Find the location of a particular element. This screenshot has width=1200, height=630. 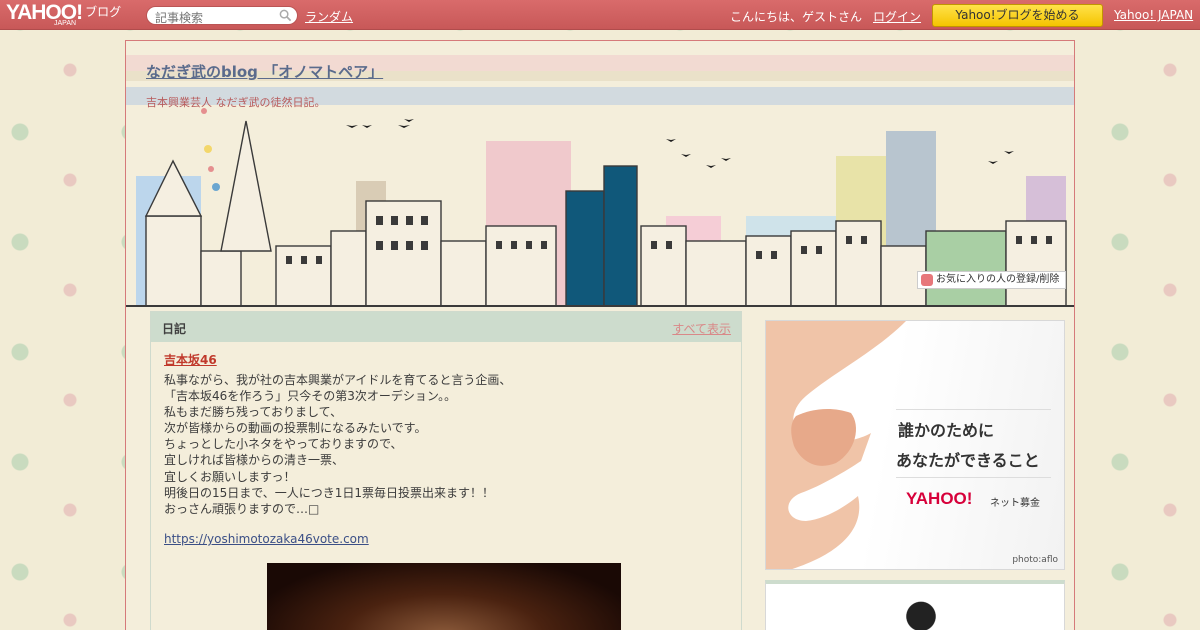

entry-line: 次が皆様からの動画の投票制になるみたいです。 is located at coordinates (295, 428).